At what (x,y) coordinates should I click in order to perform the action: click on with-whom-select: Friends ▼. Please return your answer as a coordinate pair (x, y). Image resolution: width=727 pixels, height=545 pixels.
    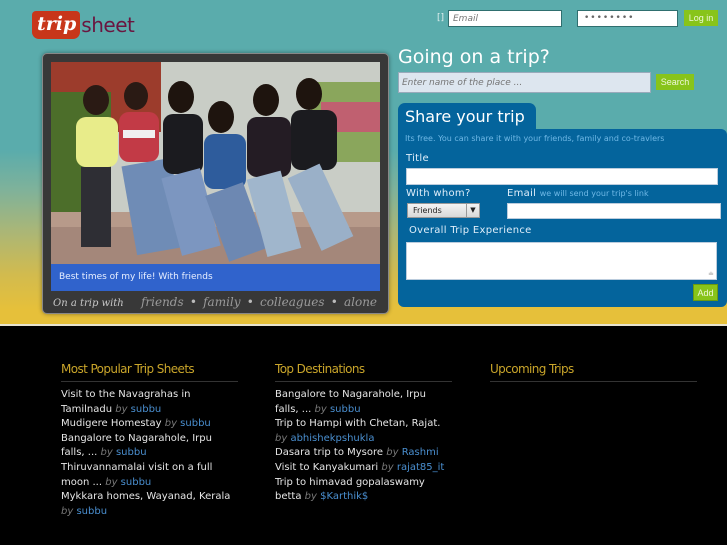
    Looking at the image, I should click on (443, 210).